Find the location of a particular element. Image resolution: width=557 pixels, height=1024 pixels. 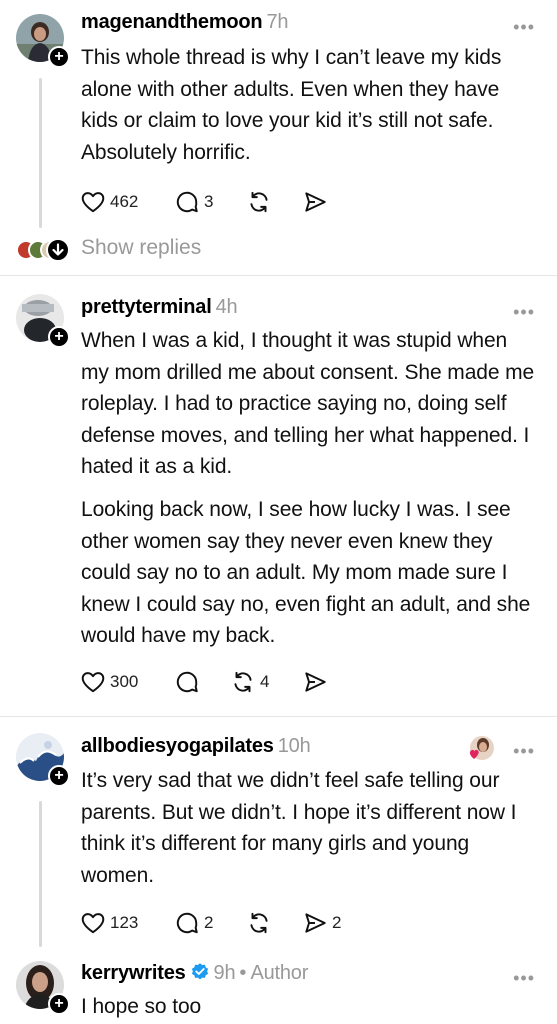

reply-avatars is located at coordinates (43, 250).